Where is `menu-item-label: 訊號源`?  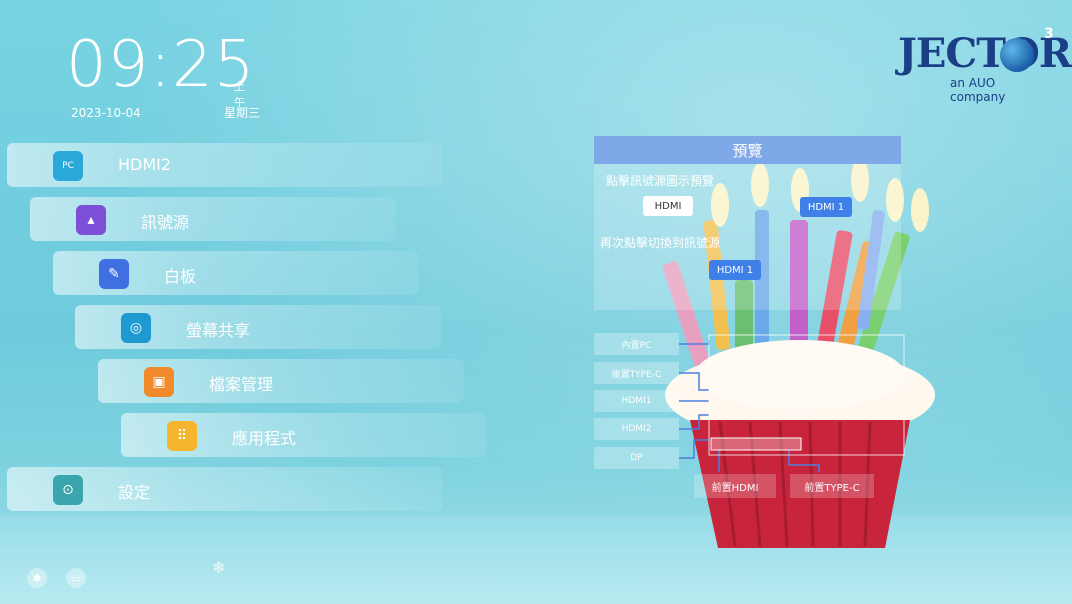
menu-item-label: 訊號源 is located at coordinates (165, 222).